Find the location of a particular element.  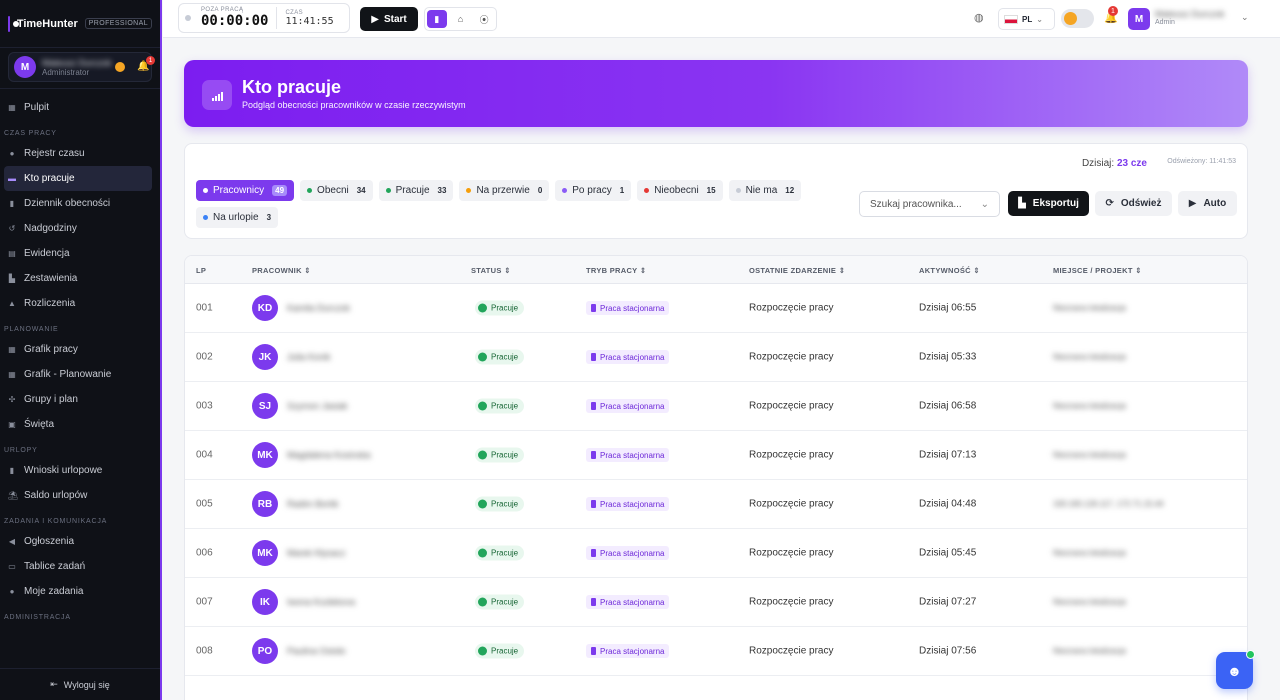

file-icon: ▮ is located at coordinates (12, 470).